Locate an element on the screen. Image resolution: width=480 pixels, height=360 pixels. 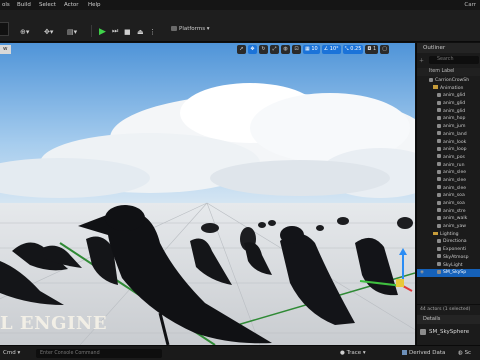
outliner-add-button: ＋ is located at coordinates (421, 60).